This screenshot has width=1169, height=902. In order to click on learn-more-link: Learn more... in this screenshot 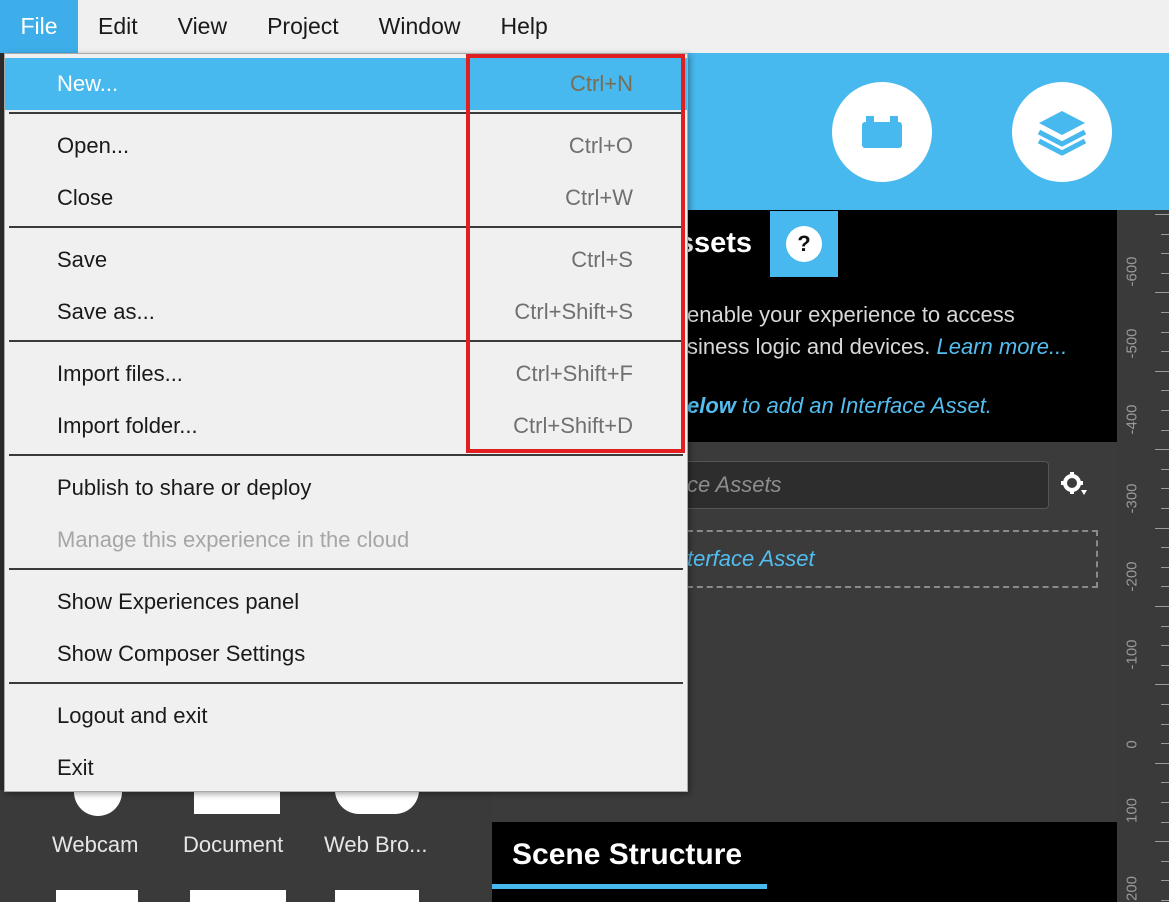, I will do `click(1001, 346)`.